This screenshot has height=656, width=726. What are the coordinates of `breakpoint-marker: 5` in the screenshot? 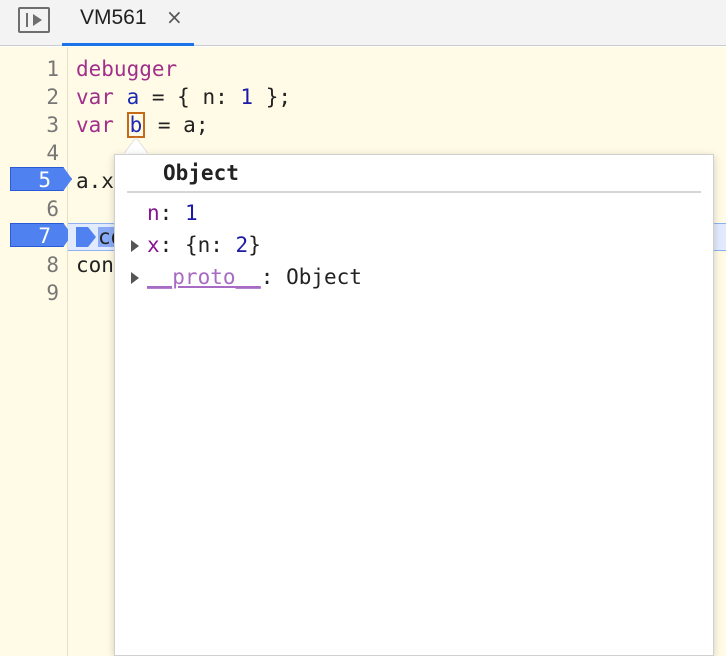 It's located at (41, 179).